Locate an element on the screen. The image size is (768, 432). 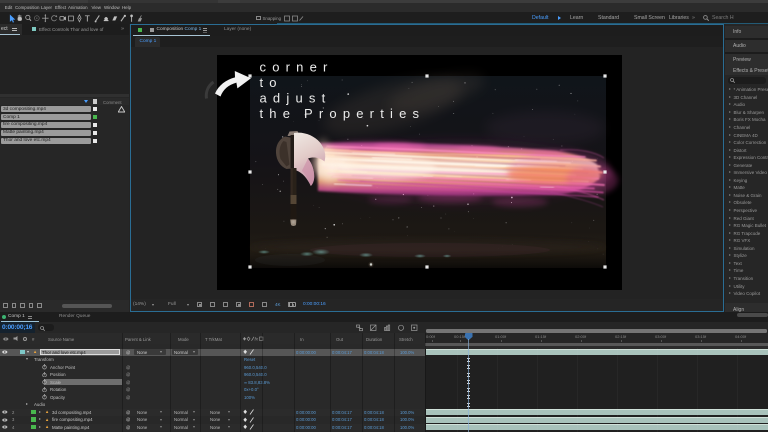
svg-text: corner is located at coordinates (297, 67).